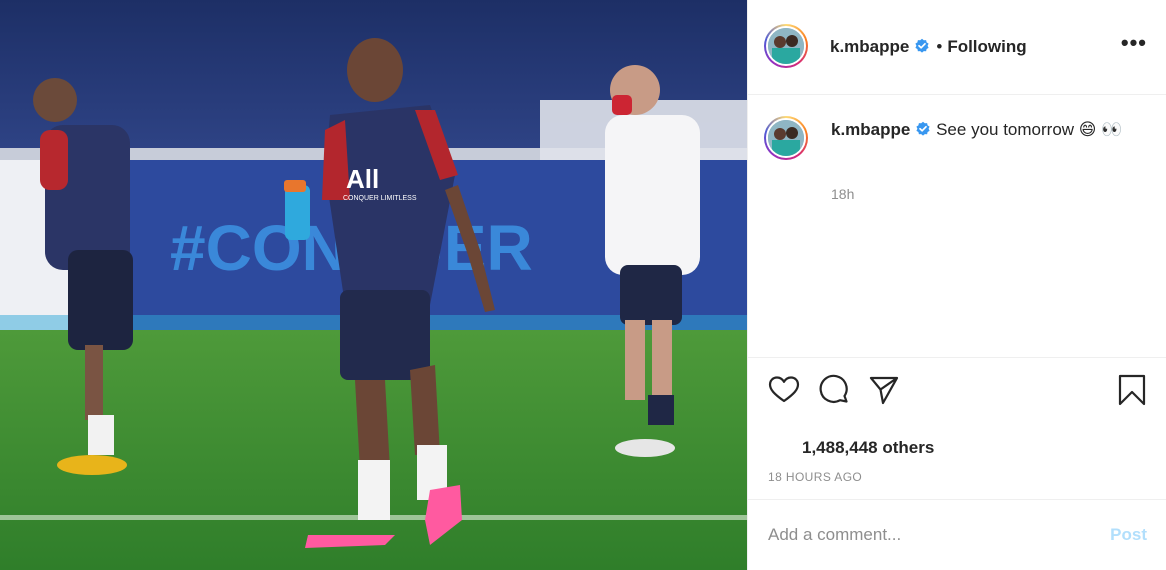  Describe the element at coordinates (834, 390) in the screenshot. I see `comment-icon` at that location.